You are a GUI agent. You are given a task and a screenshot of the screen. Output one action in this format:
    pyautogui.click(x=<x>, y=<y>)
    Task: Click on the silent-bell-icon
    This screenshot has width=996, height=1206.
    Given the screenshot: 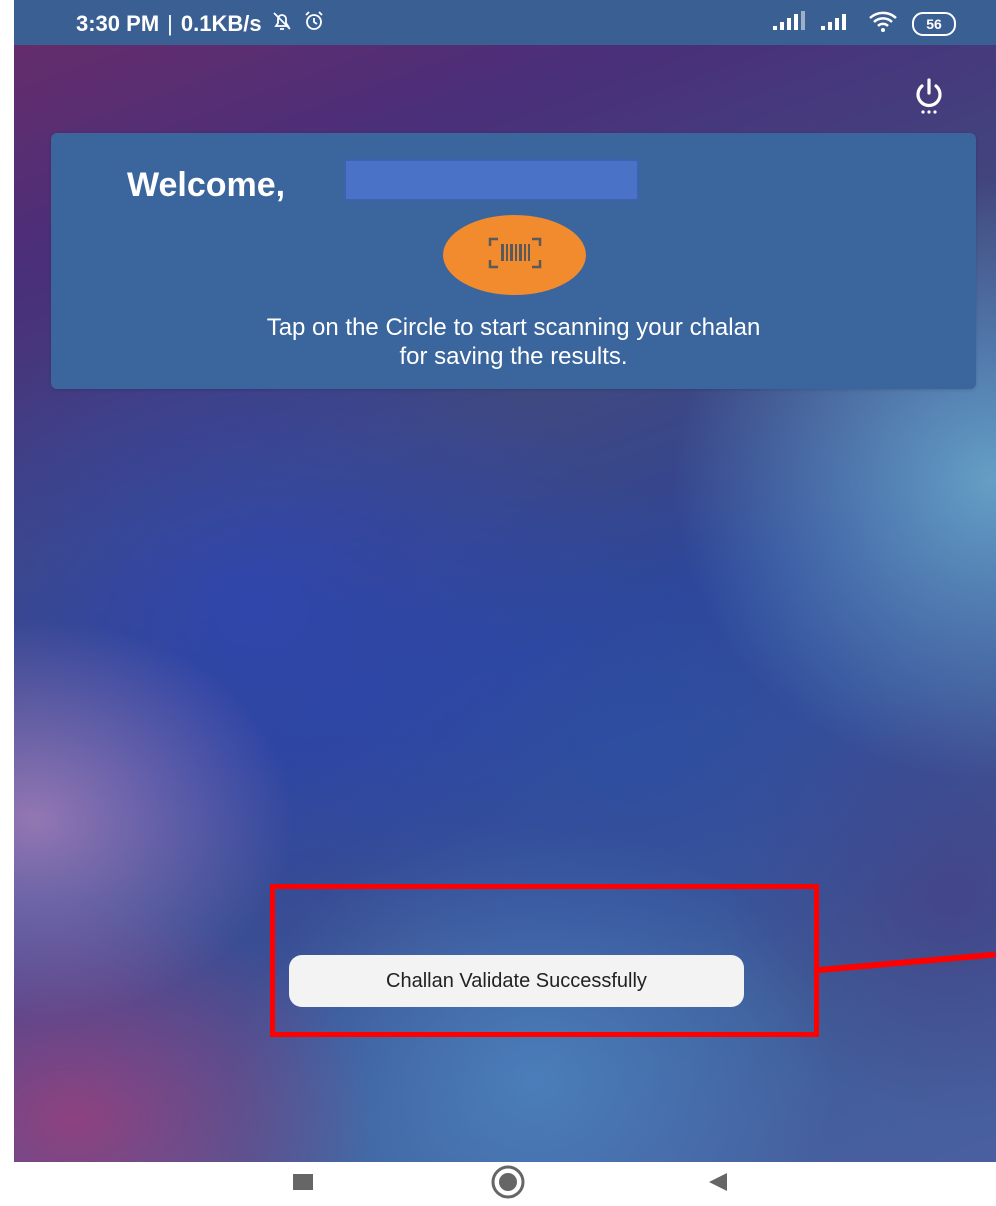 What is the action you would take?
    pyautogui.click(x=282, y=24)
    